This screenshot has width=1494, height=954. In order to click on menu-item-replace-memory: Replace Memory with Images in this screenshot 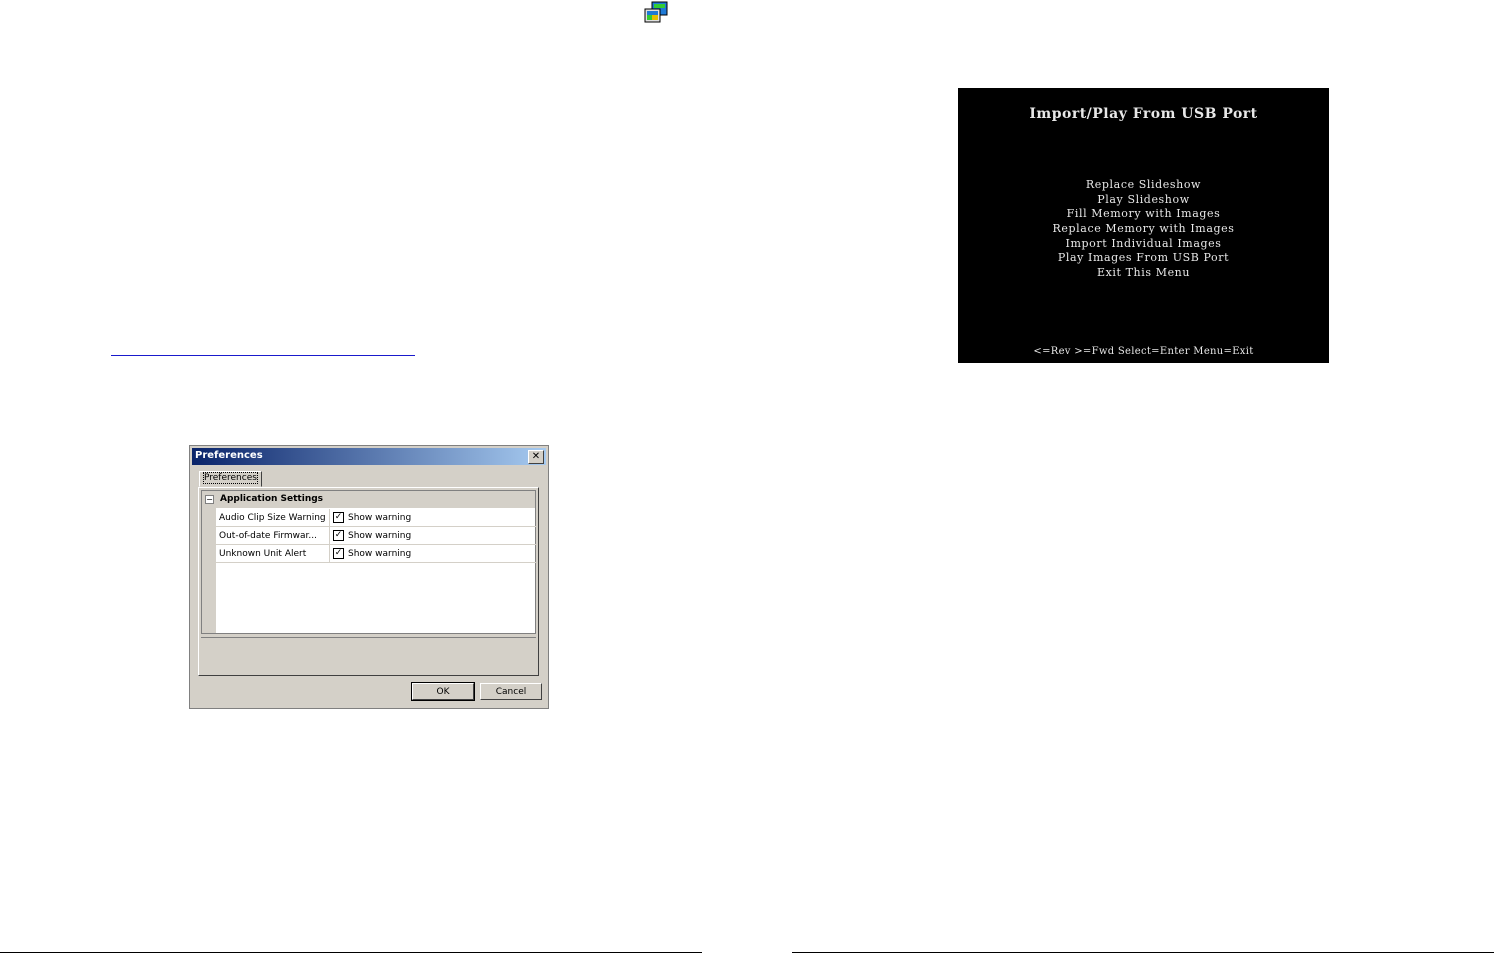, I will do `click(1143, 229)`.